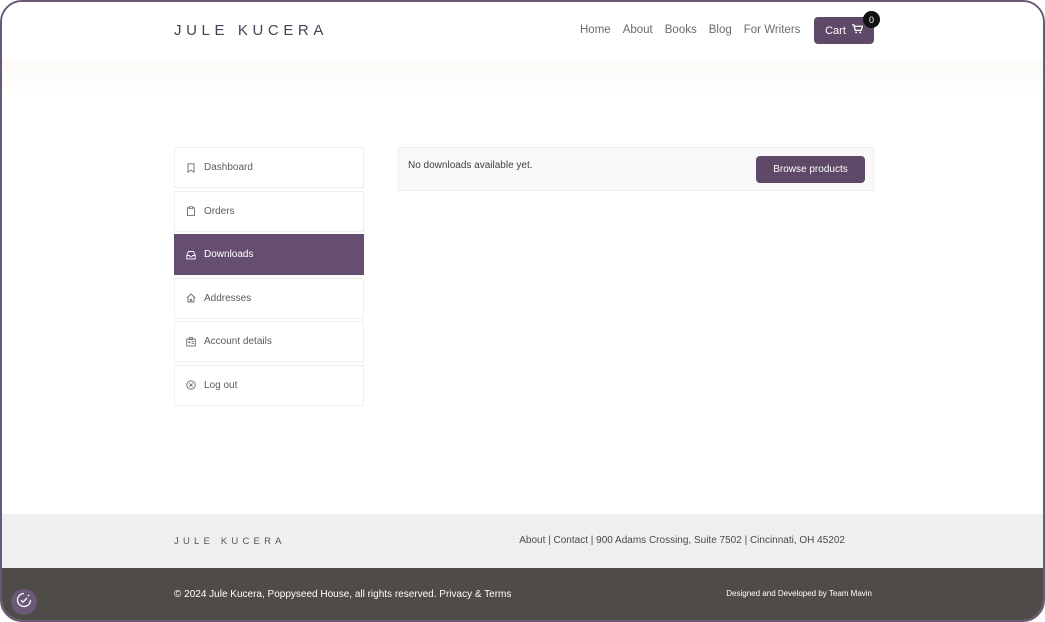 This screenshot has height=622, width=1045. What do you see at coordinates (720, 30) in the screenshot?
I see `nav-blog: Blog` at bounding box center [720, 30].